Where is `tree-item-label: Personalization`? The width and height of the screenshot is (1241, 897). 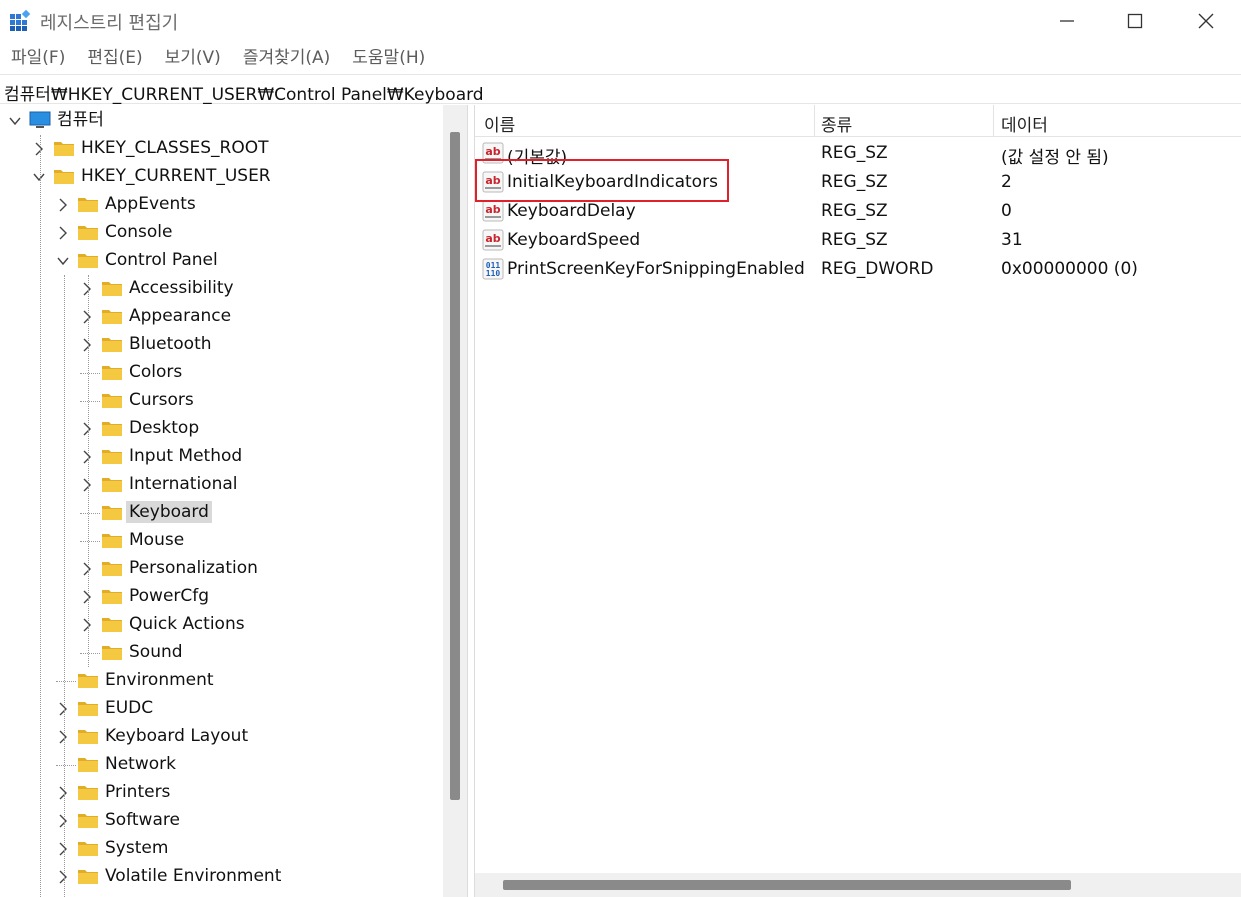 tree-item-label: Personalization is located at coordinates (193, 568).